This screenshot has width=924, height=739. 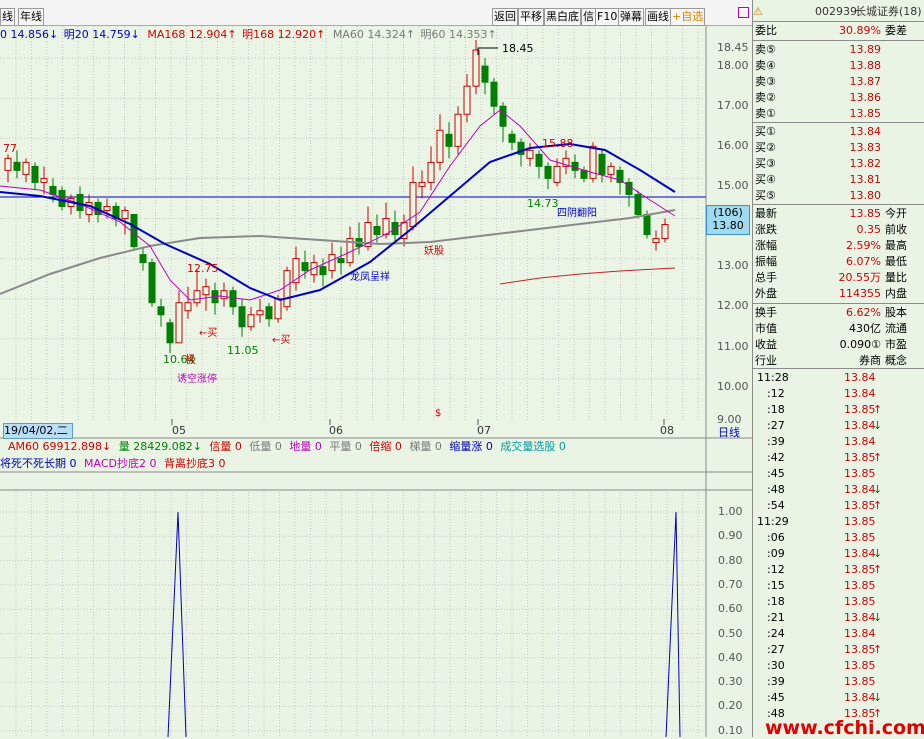 What do you see at coordinates (838, 442) in the screenshot?
I see `tick-row: :39 13.84` at bounding box center [838, 442].